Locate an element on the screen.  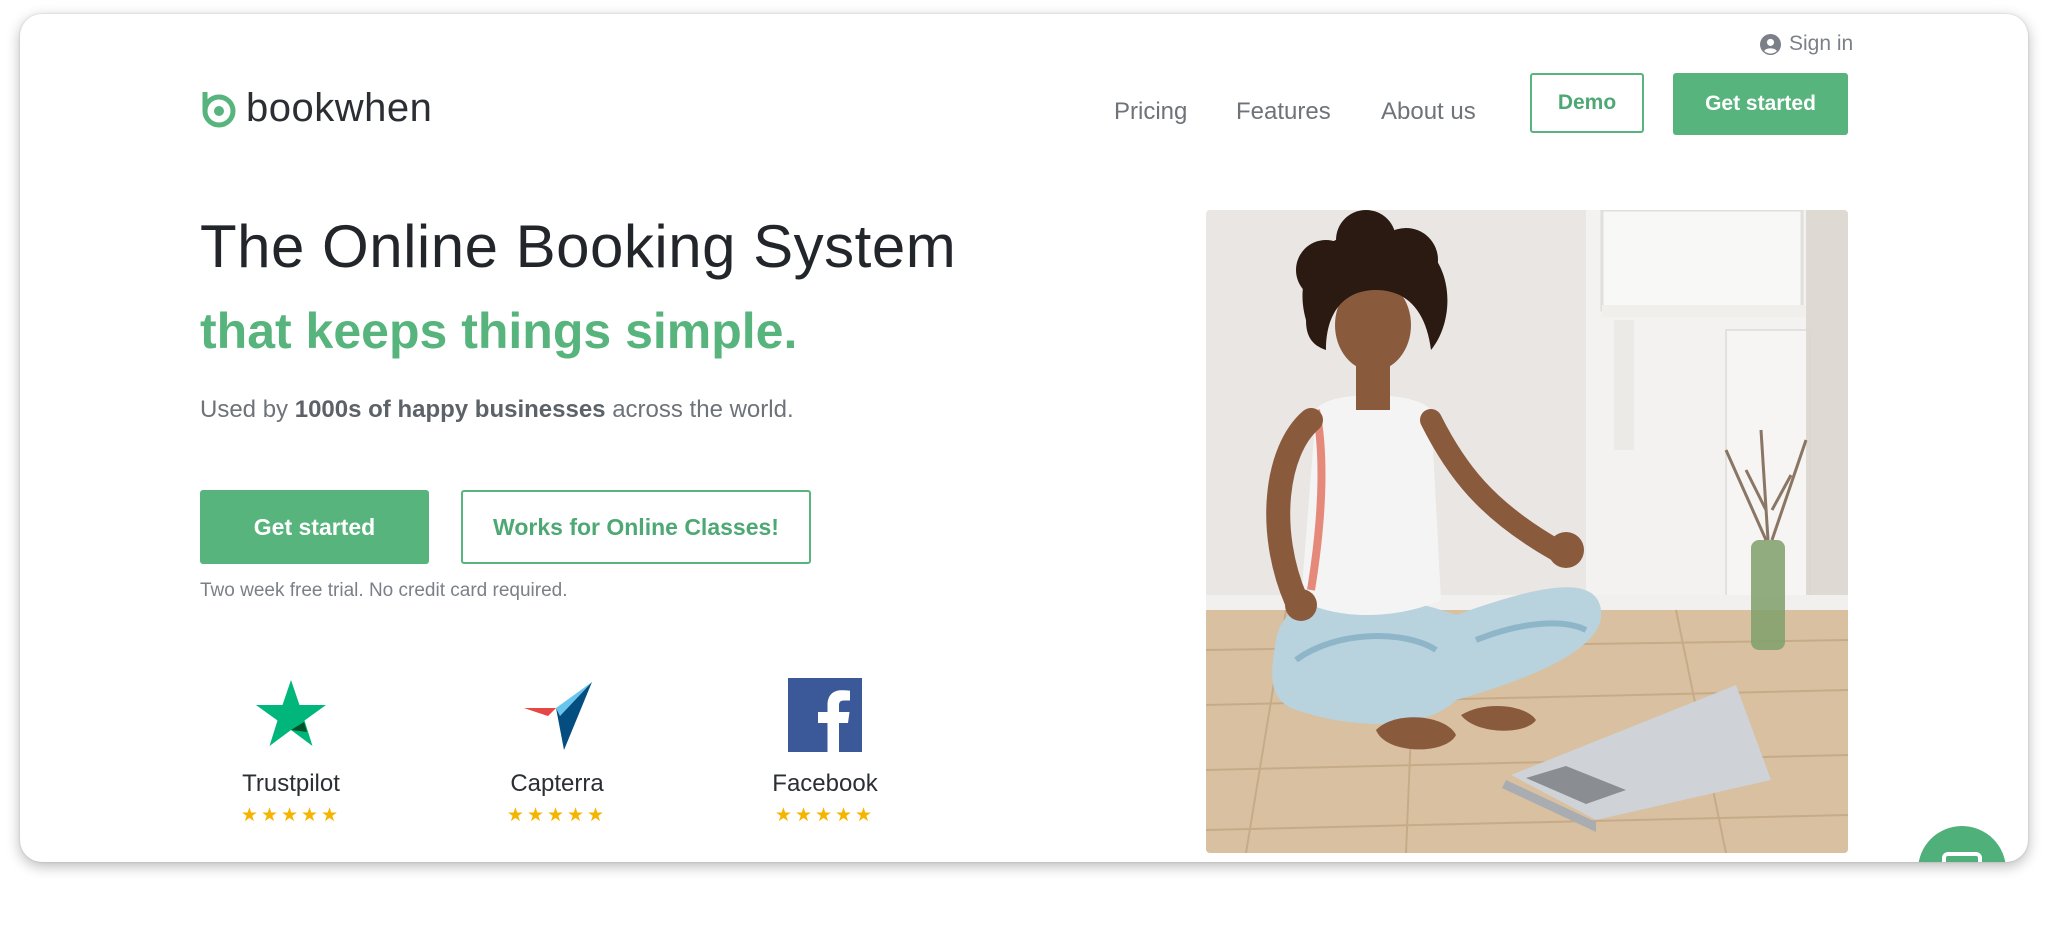
nav-about-us: About us is located at coordinates (1428, 112).